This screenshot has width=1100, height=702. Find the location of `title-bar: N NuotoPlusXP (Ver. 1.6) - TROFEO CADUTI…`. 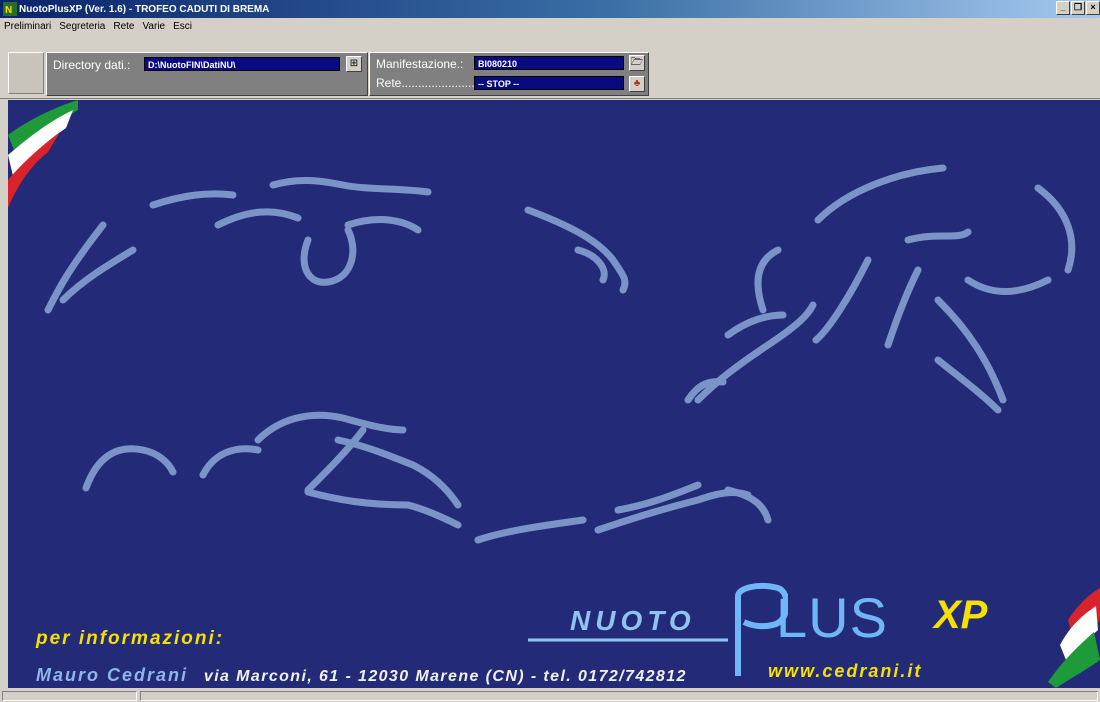

title-bar: N NuotoPlusXP (Ver. 1.6) - TROFEO CADUTI… is located at coordinates (550, 9).